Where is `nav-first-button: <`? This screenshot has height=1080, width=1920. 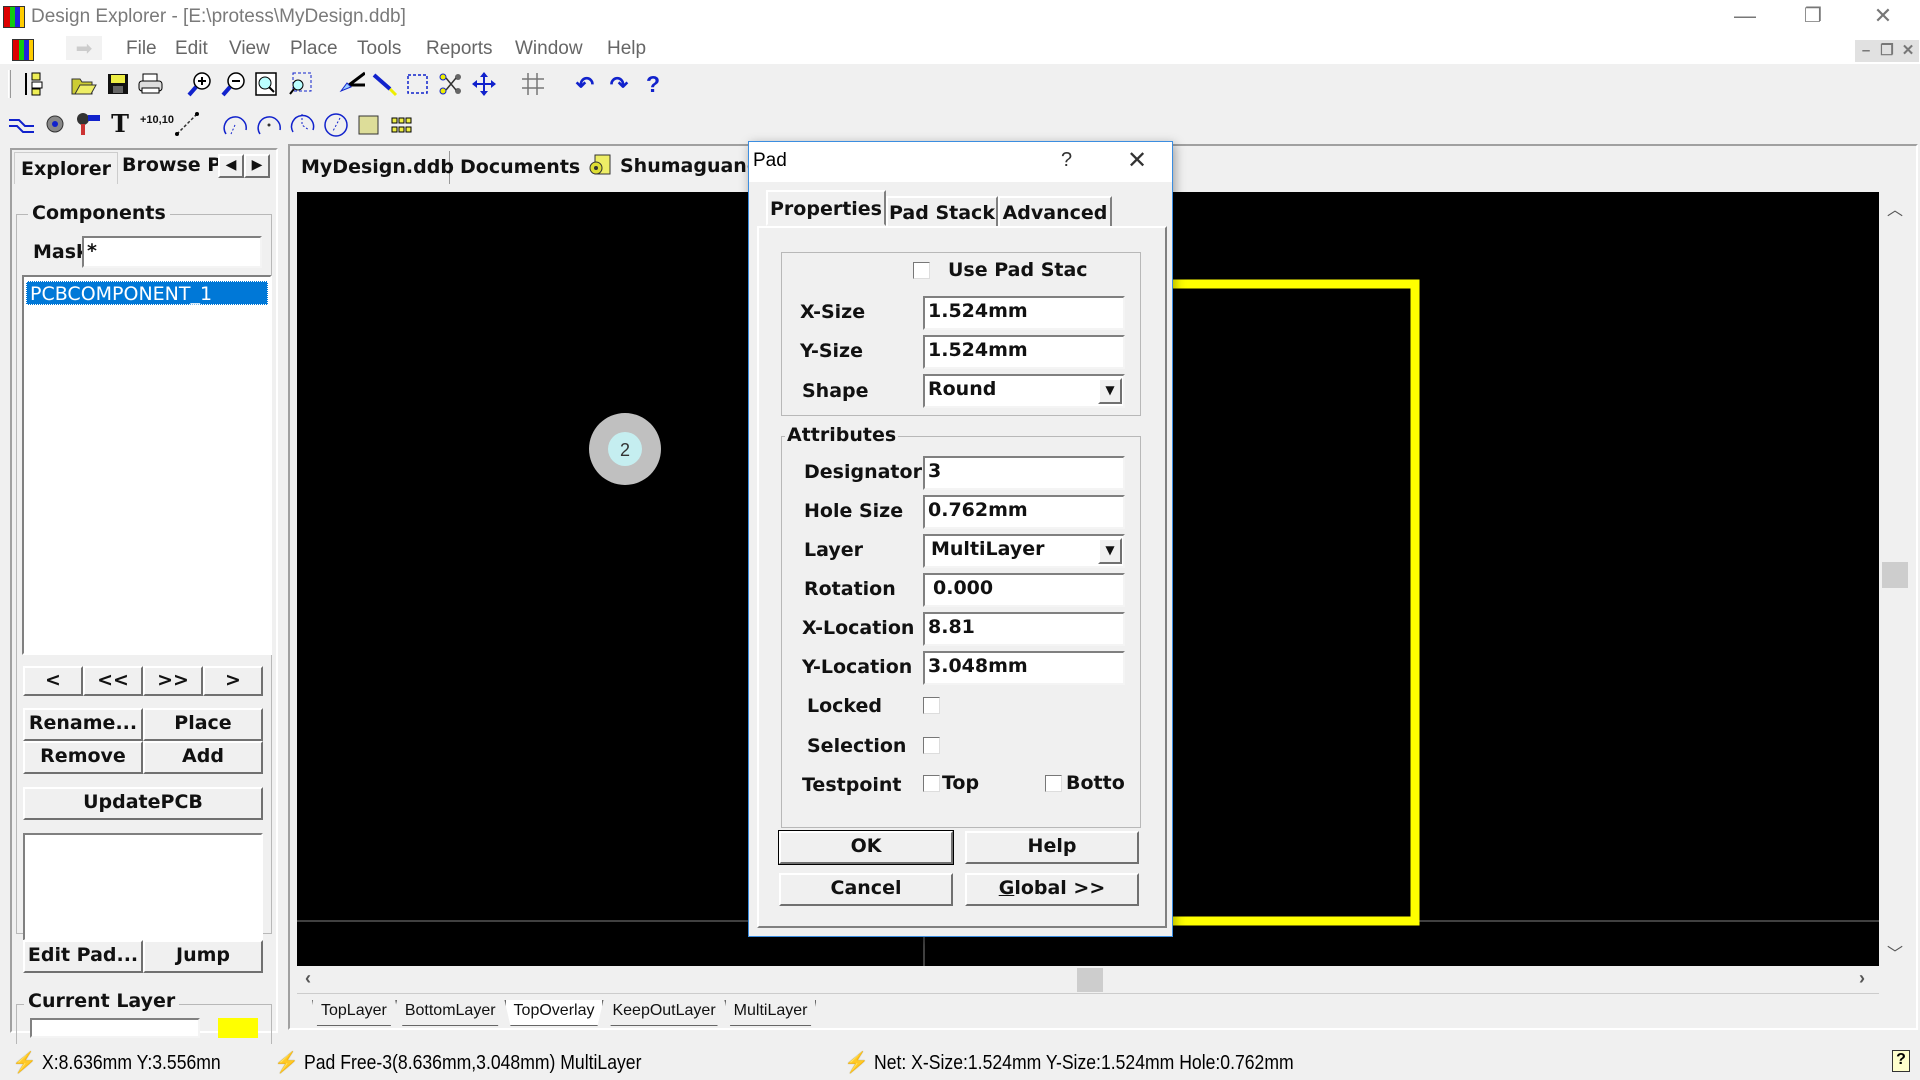 nav-first-button: < is located at coordinates (53, 681).